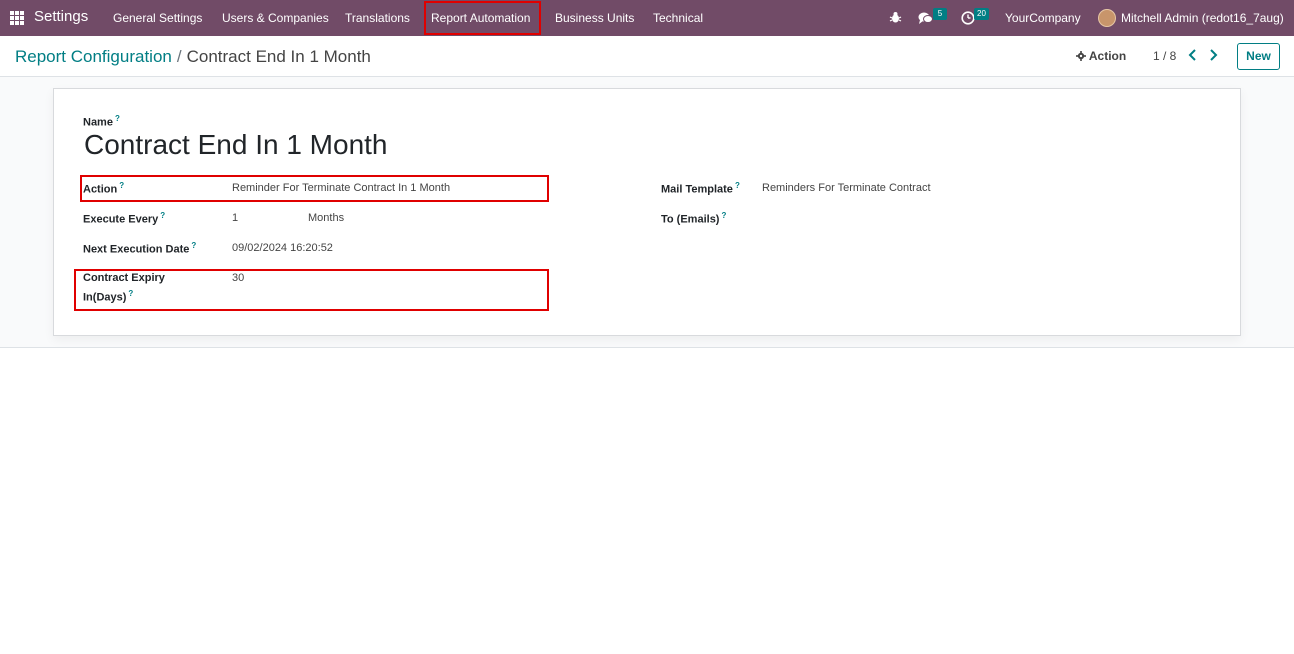 This screenshot has width=1294, height=654. Describe the element at coordinates (846, 188) in the screenshot. I see `mail-template-value: Reminders For Terminate Contract` at that location.